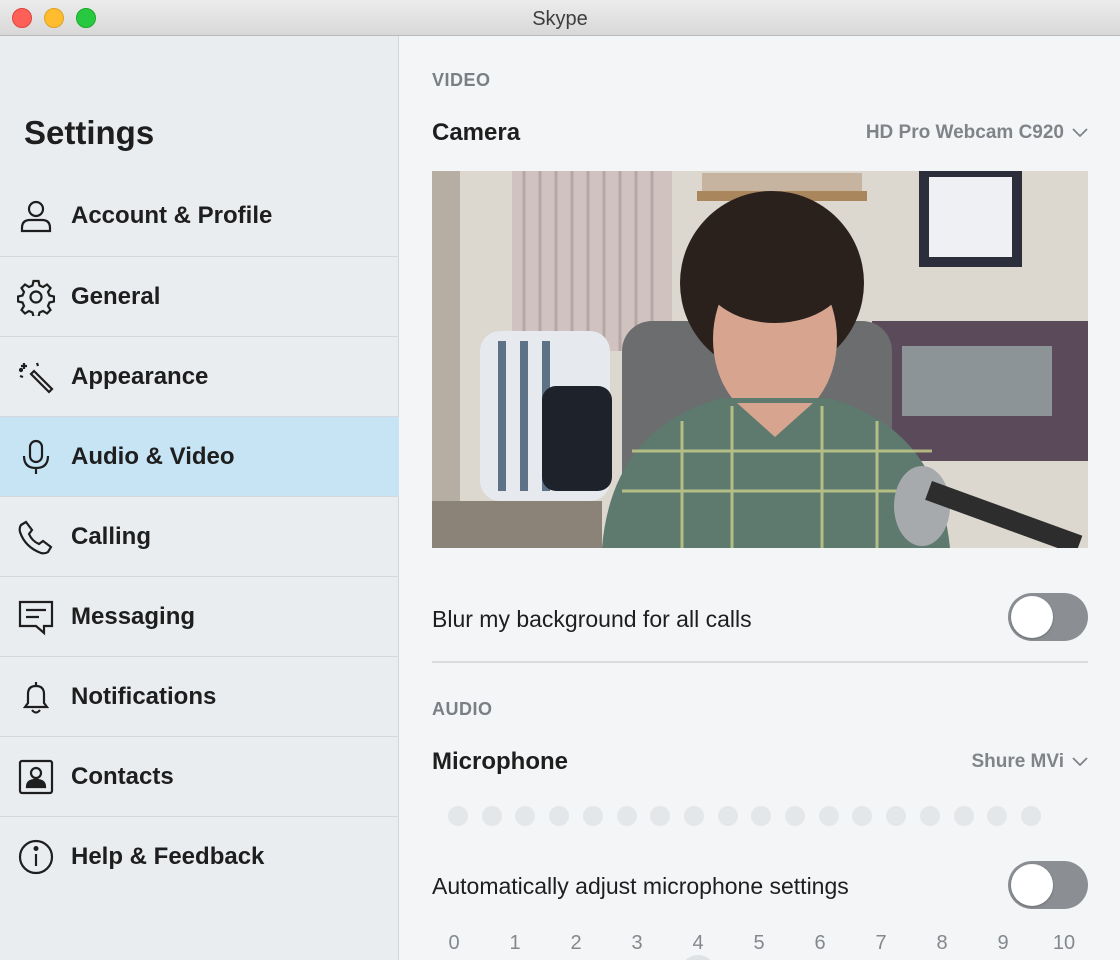  I want to click on auto-adjust-mic-toggle, so click(1048, 885).